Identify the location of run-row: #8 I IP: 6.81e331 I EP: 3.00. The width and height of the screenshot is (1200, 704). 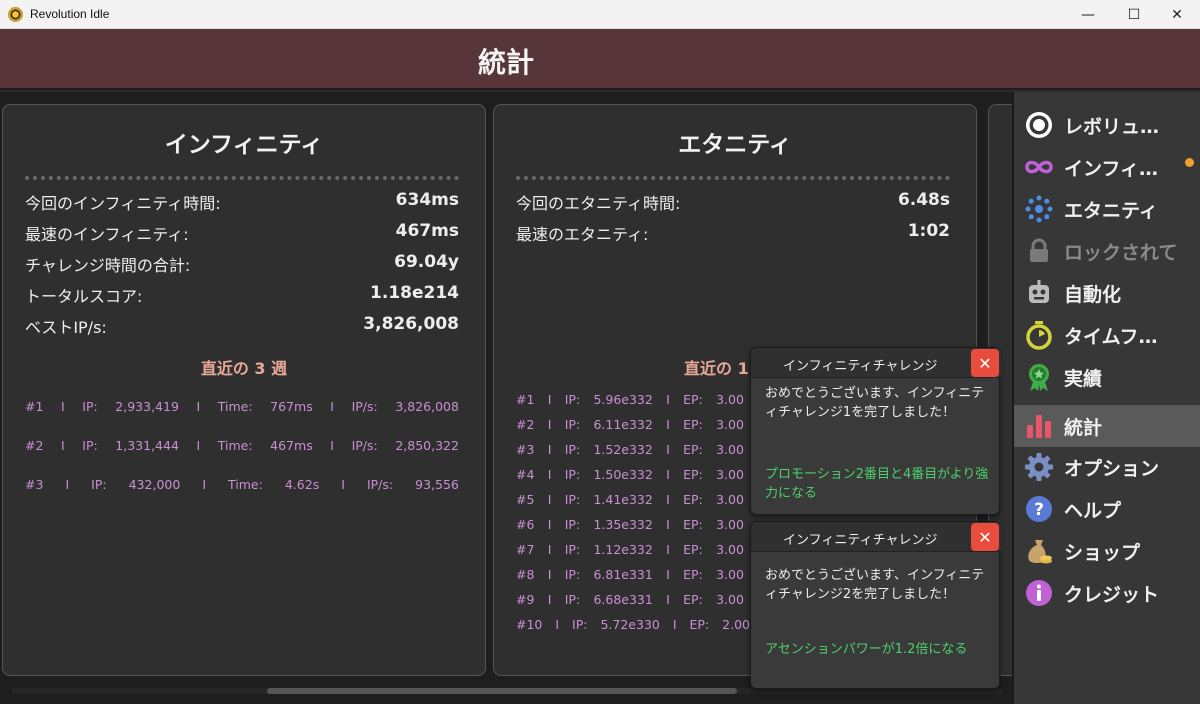
(630, 574).